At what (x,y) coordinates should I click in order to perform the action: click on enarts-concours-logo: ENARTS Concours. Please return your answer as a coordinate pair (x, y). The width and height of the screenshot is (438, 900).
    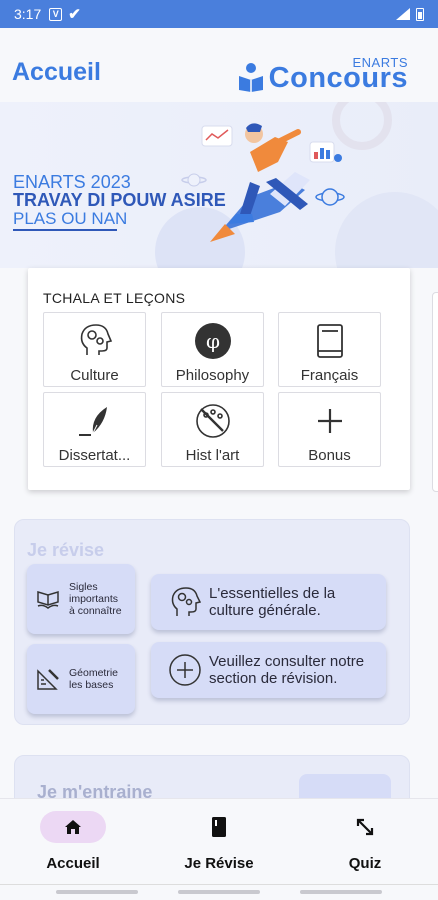
    Looking at the image, I should click on (322, 73).